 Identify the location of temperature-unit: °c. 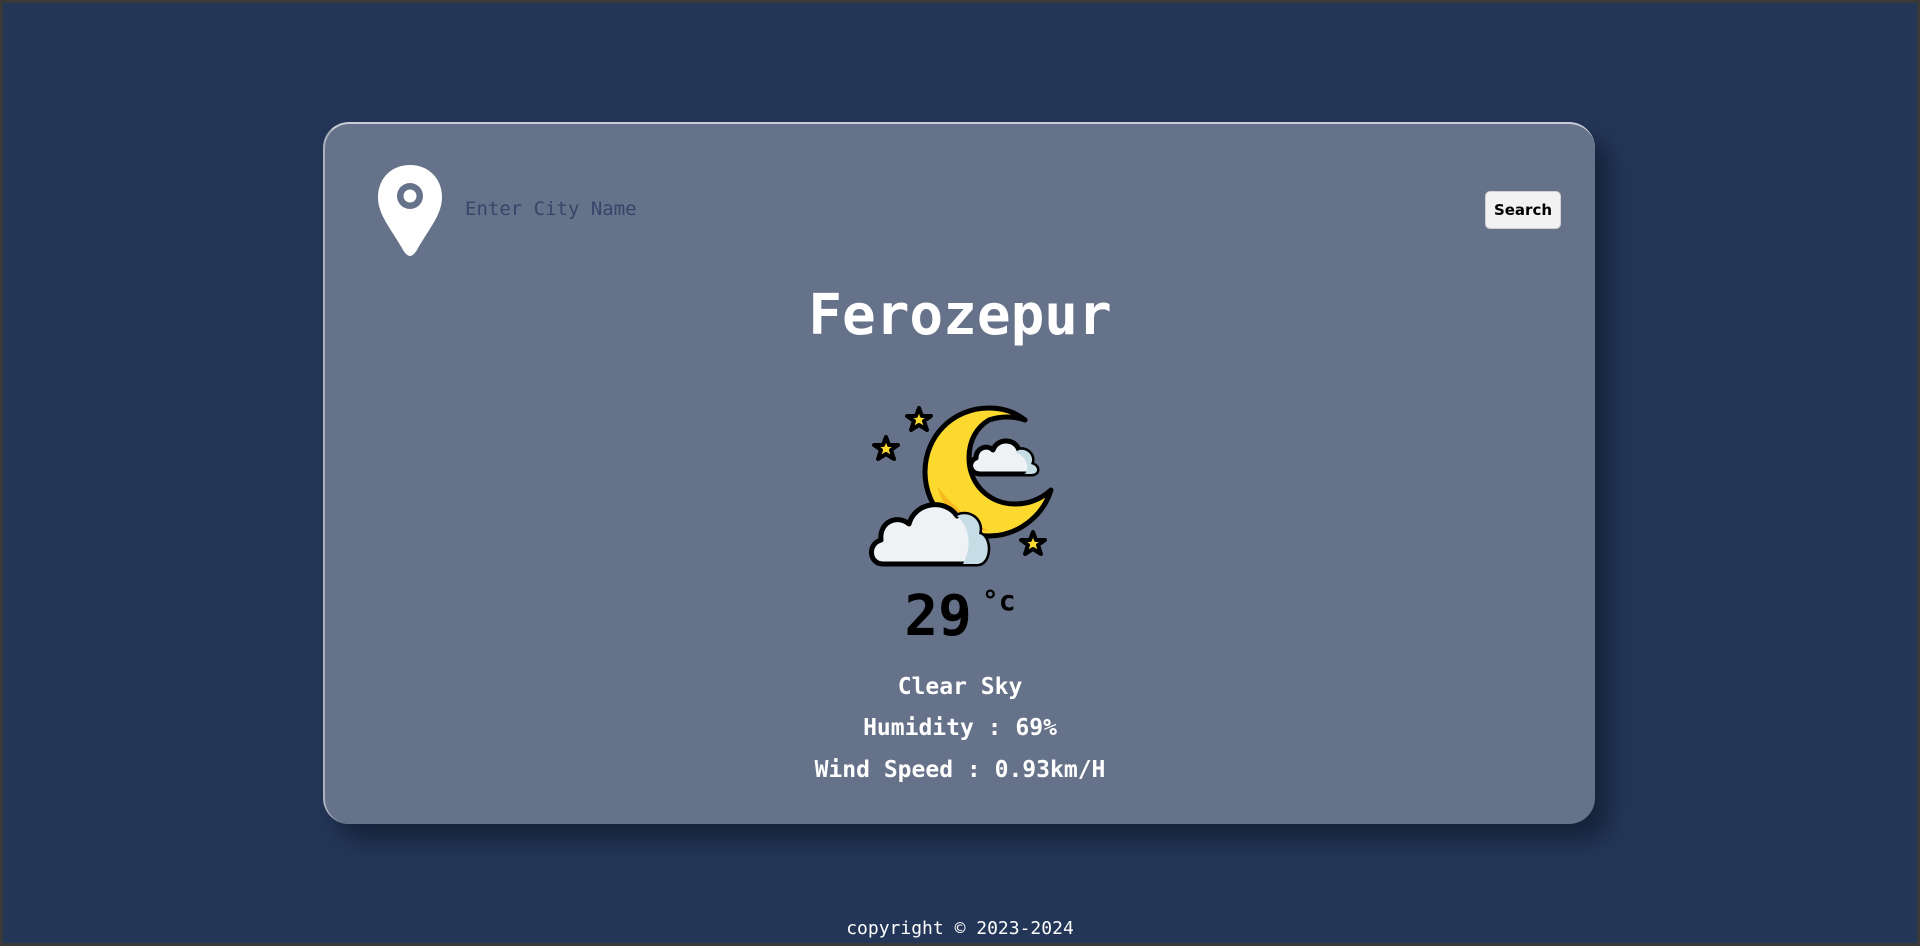
(998, 600).